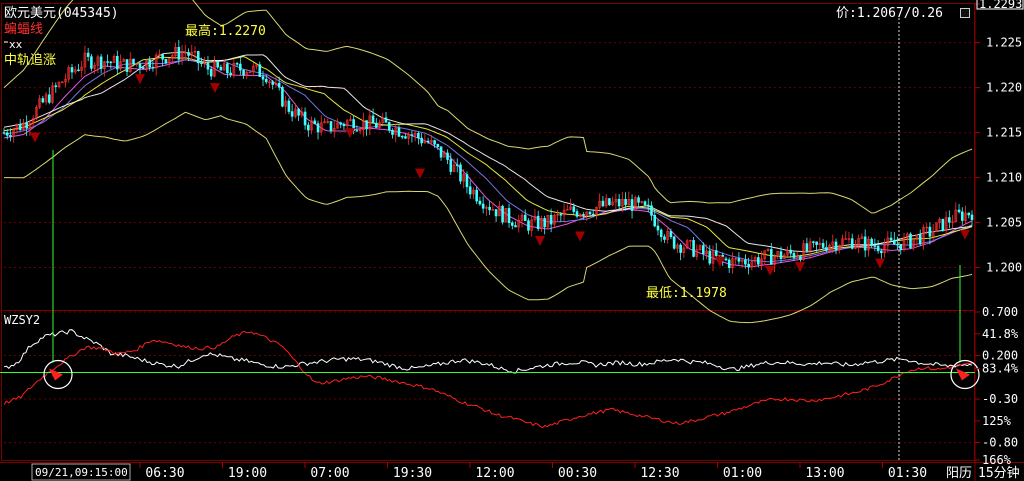 This screenshot has width=1024, height=481. Describe the element at coordinates (959, 473) in the screenshot. I see `calendar-button: 阳历` at that location.